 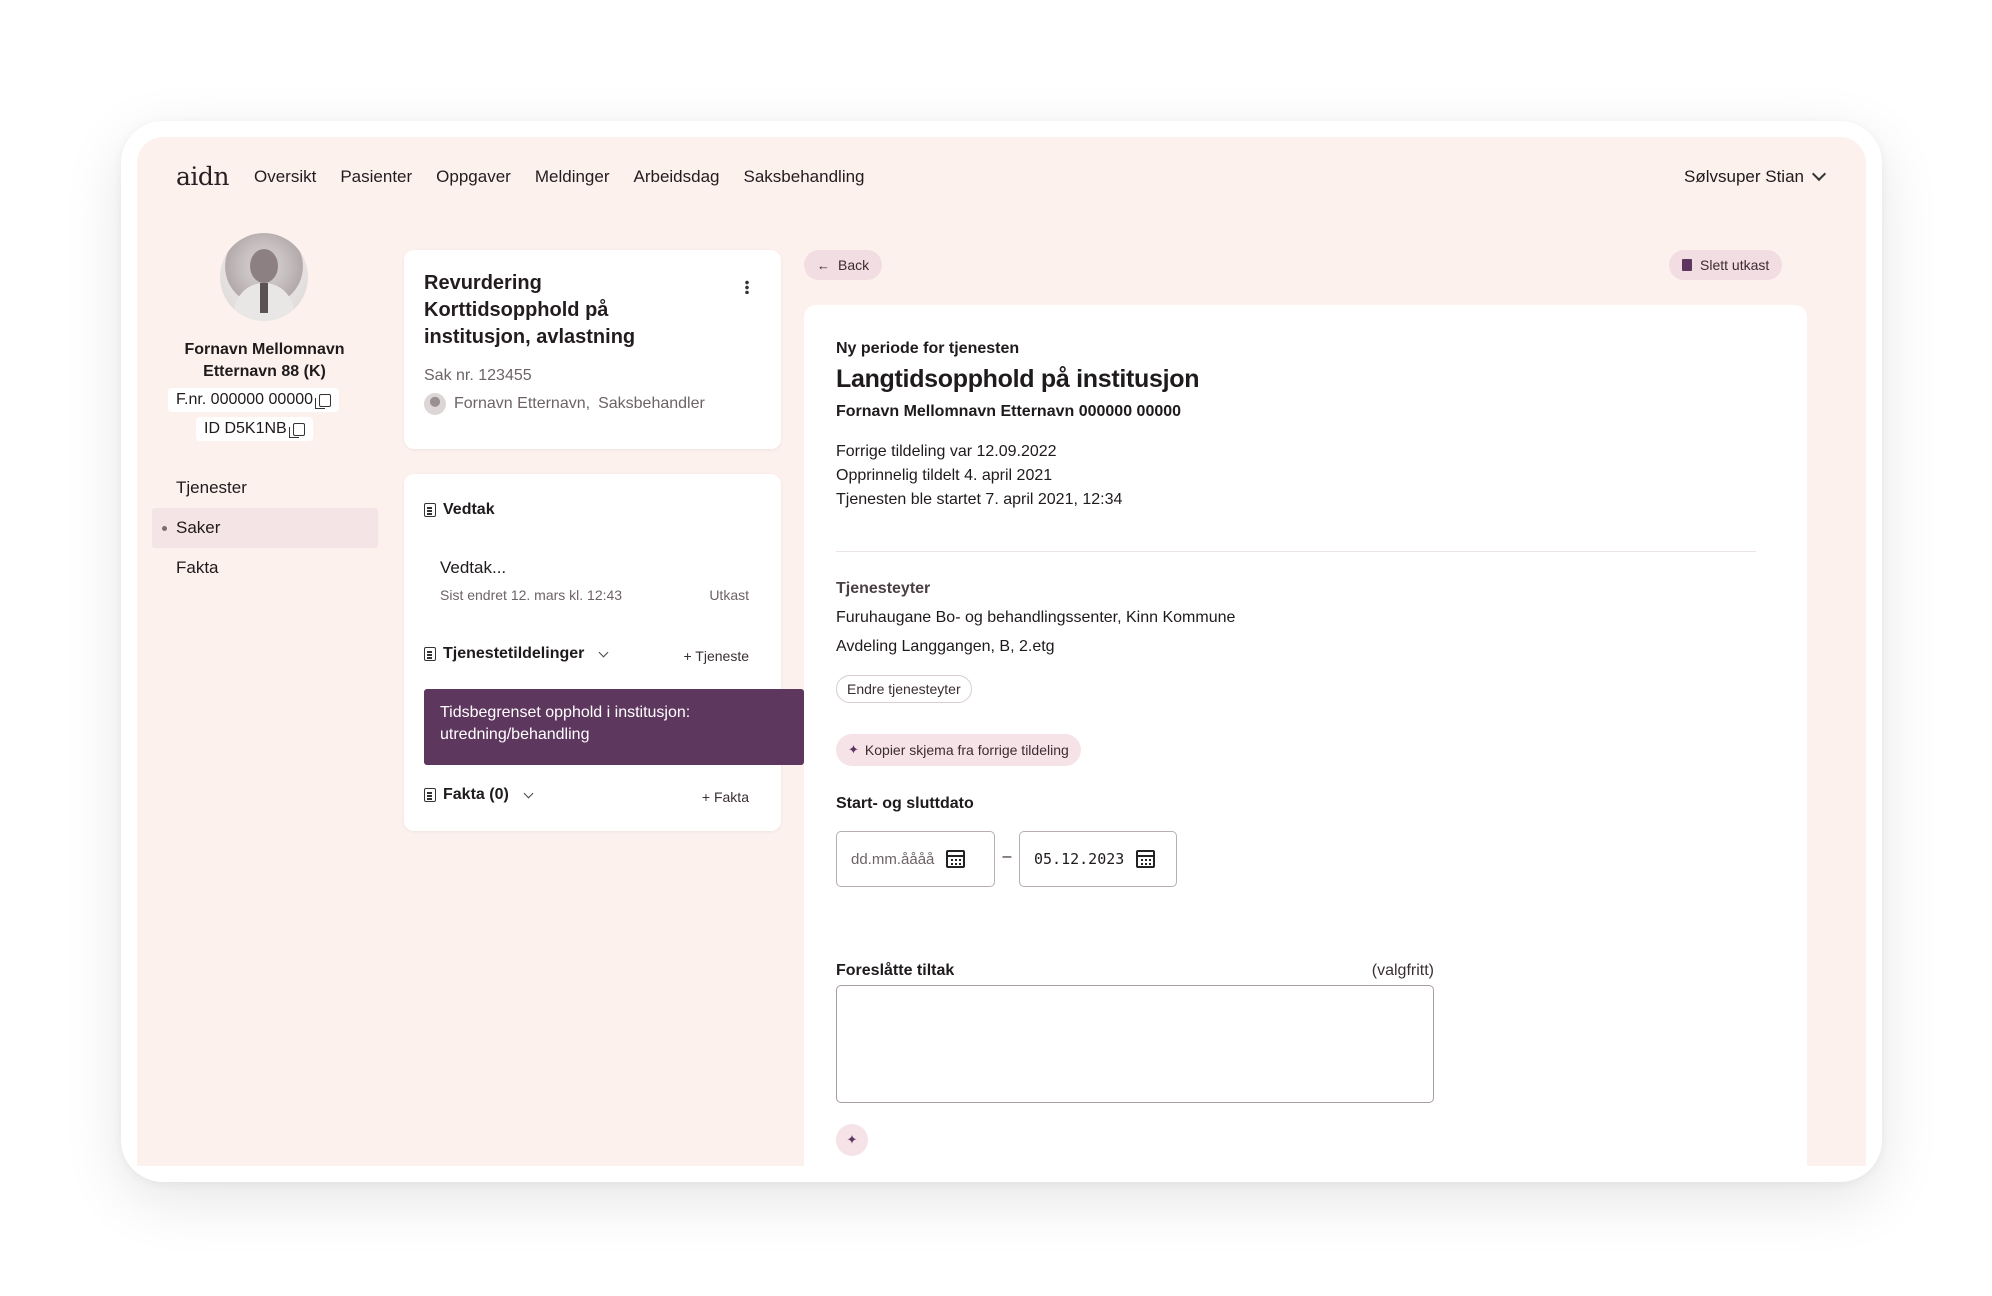 I want to click on copy-form-label: Kopier skjema fra forrige tildeling, so click(x=966, y=750).